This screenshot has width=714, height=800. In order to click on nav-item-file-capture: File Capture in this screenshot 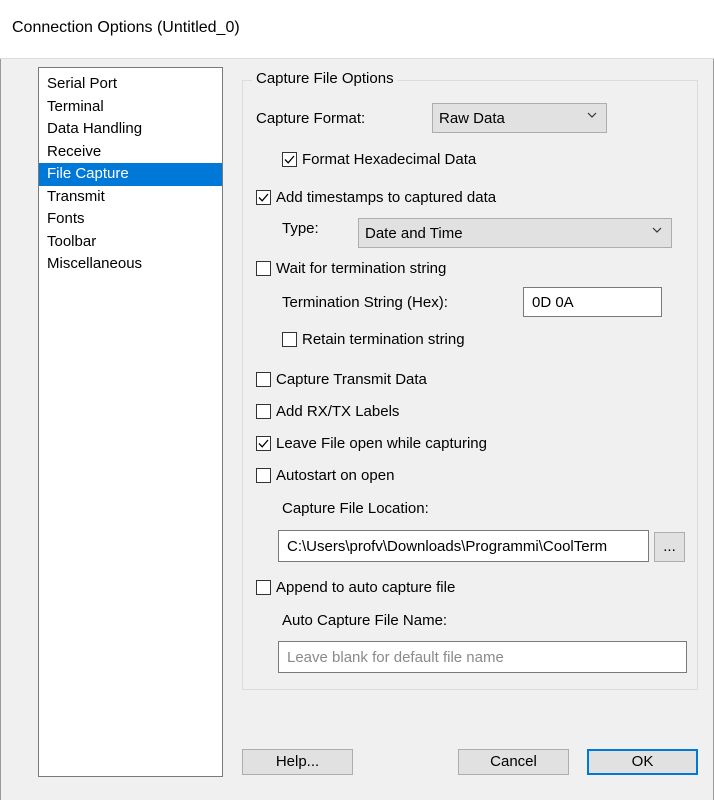, I will do `click(130, 174)`.